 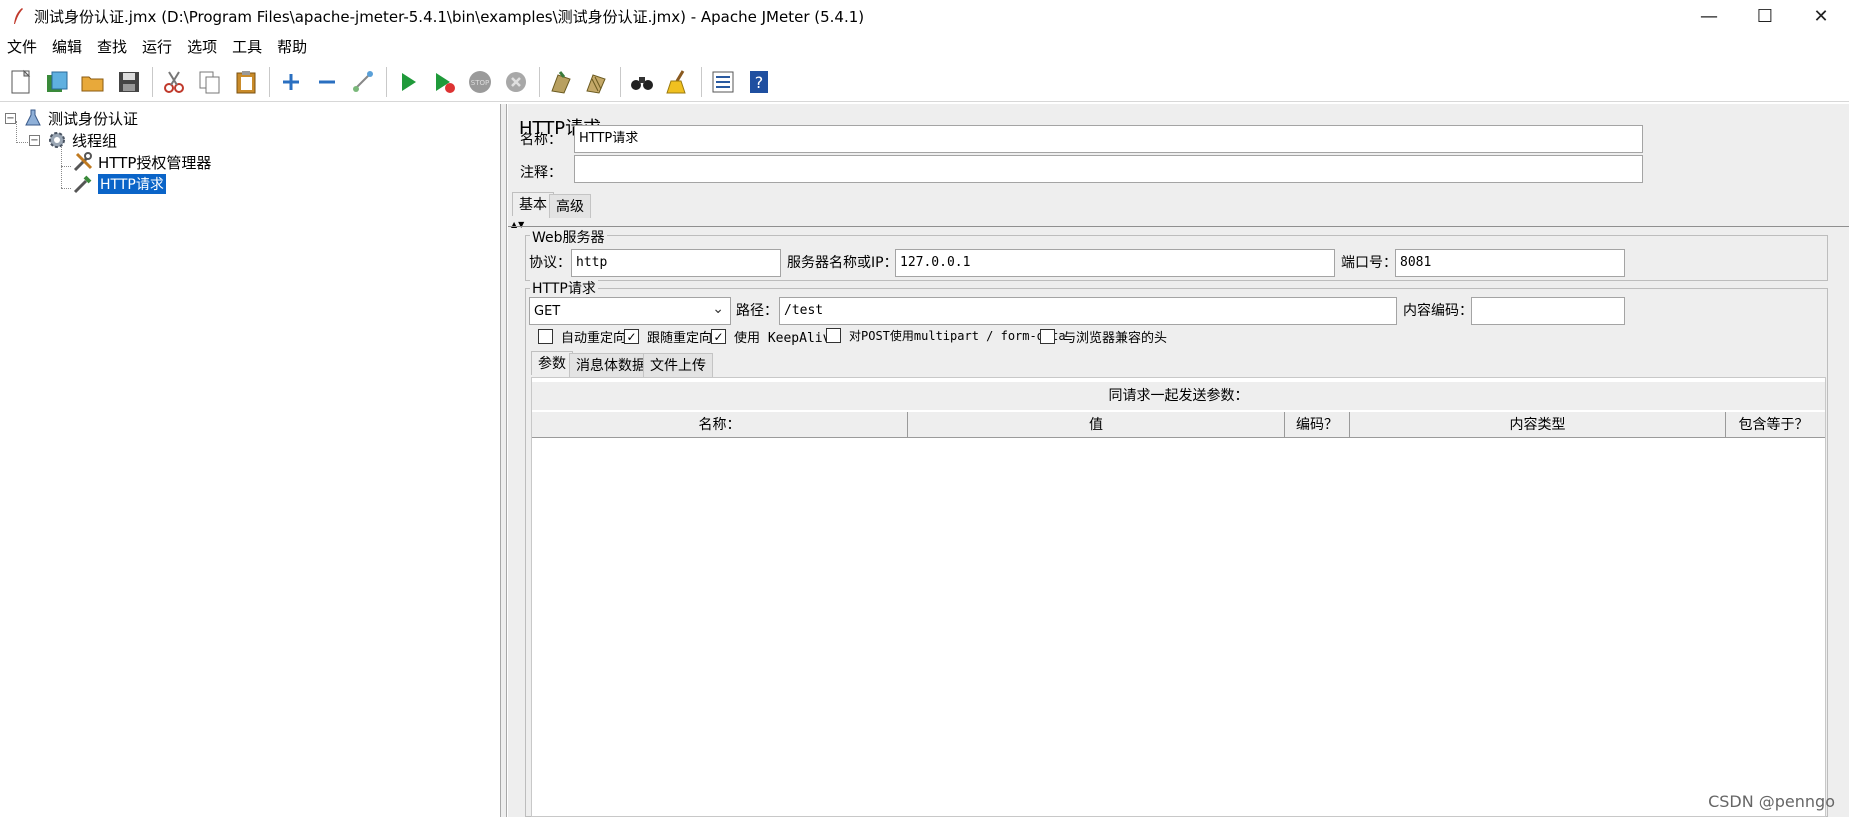 What do you see at coordinates (842, 263) in the screenshot?
I see `server-label: 服务器名称或IP：` at bounding box center [842, 263].